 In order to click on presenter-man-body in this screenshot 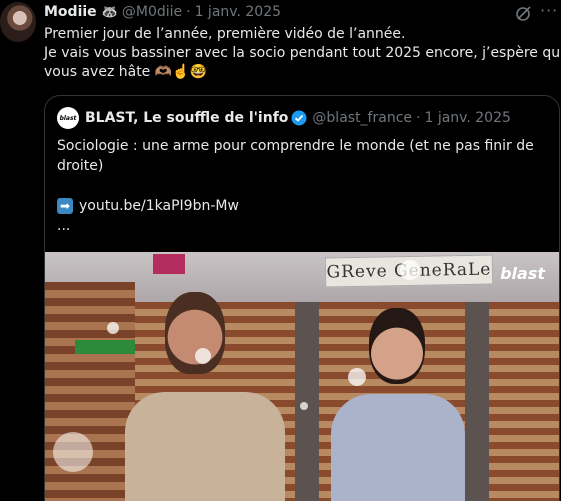, I will do `click(205, 446)`.